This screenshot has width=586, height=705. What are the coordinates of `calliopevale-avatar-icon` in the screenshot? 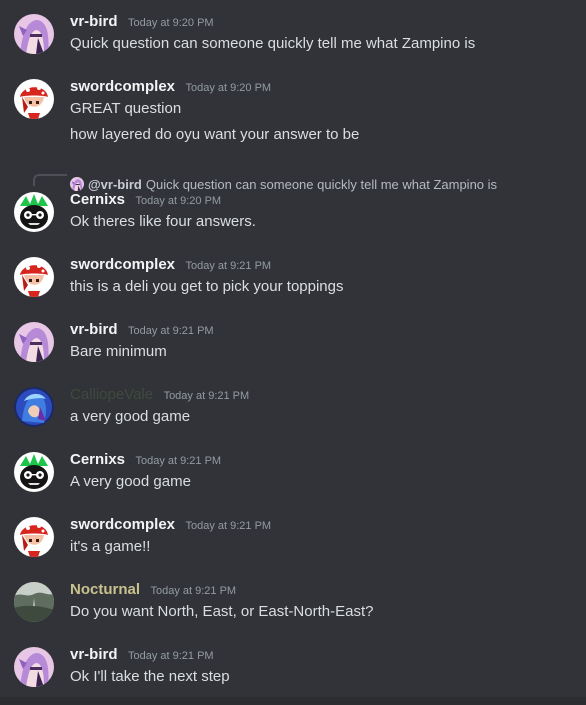 It's located at (34, 407).